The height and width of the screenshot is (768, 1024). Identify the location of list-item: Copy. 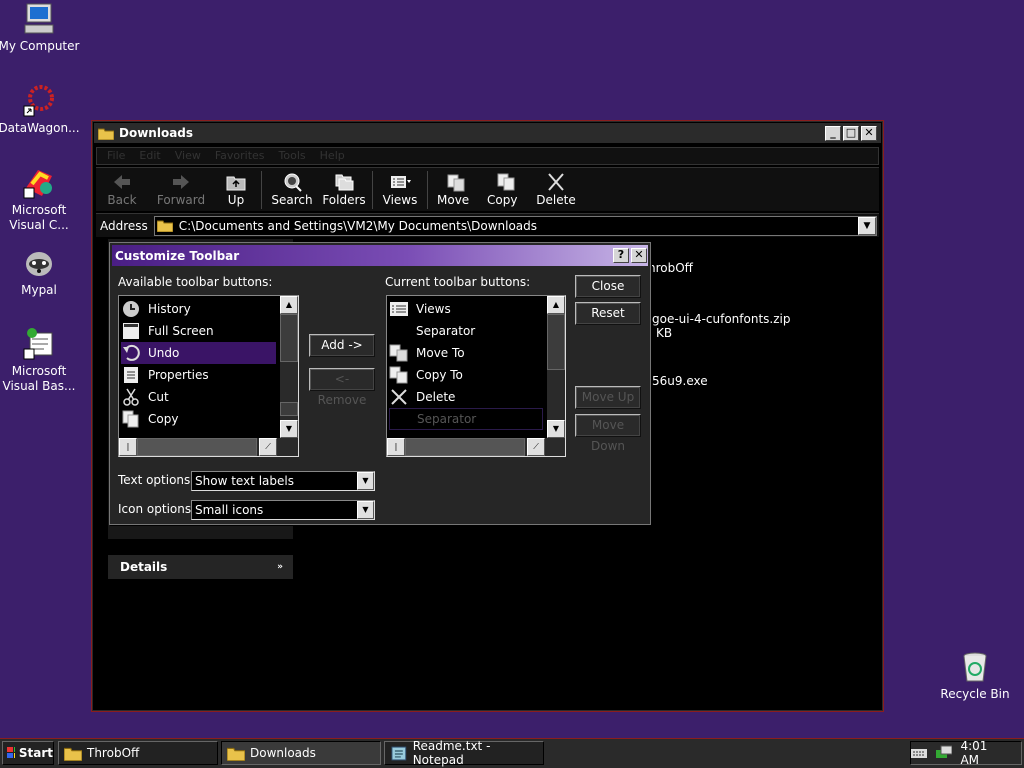
(198, 419).